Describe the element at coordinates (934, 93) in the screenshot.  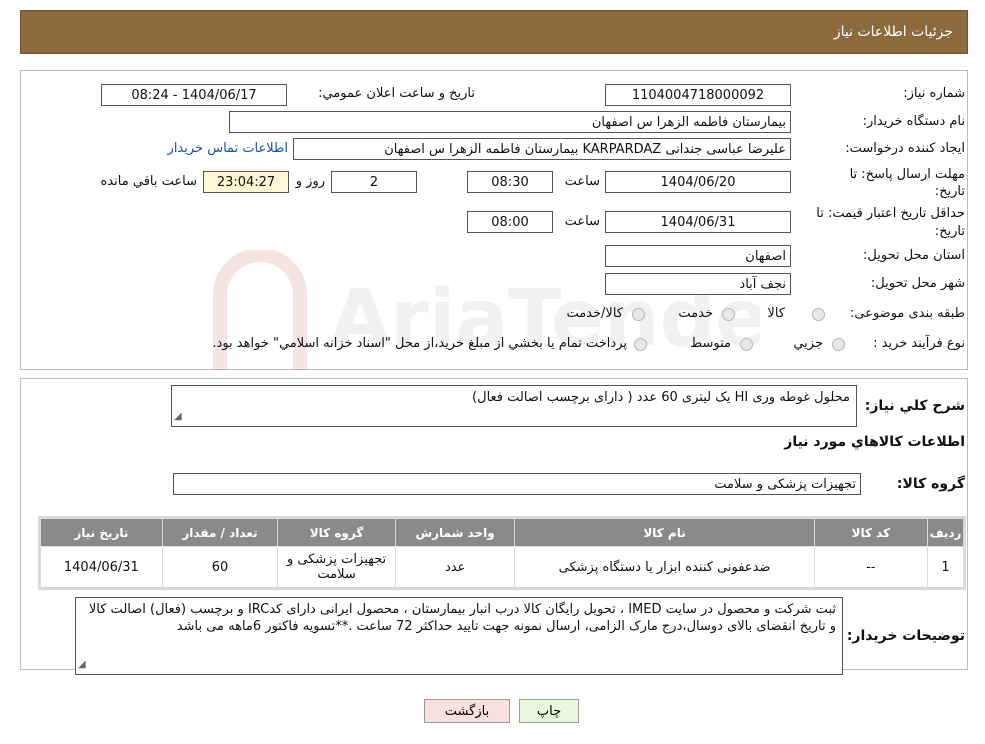
I see `need-number-label: شماره نیاز:` at that location.